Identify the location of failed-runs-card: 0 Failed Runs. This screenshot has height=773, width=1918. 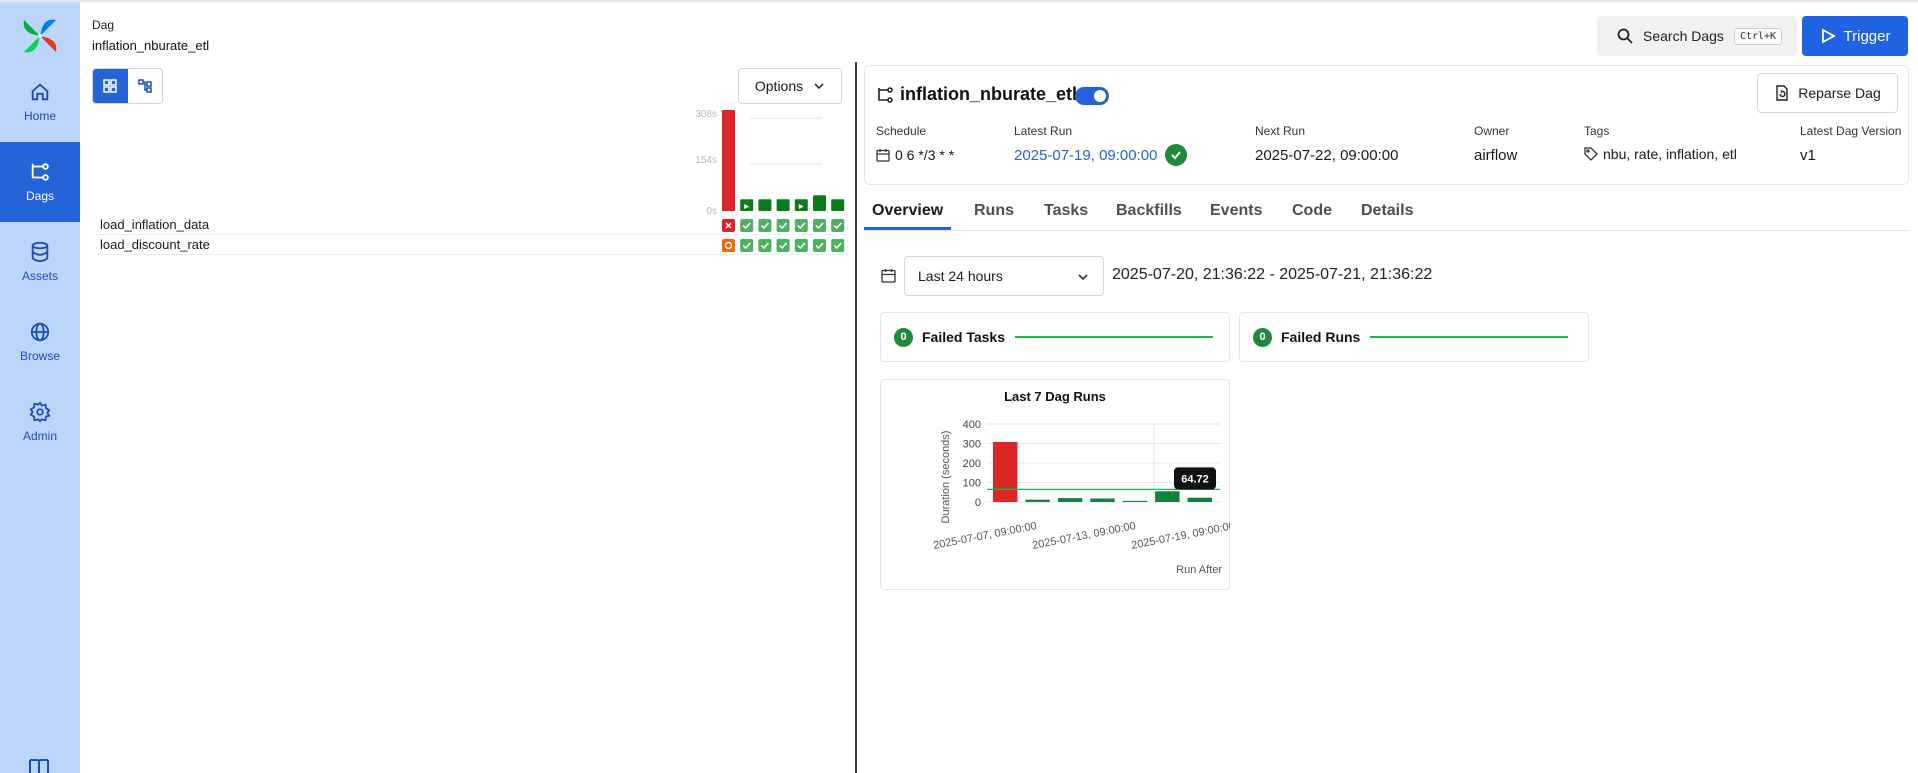
(1414, 337).